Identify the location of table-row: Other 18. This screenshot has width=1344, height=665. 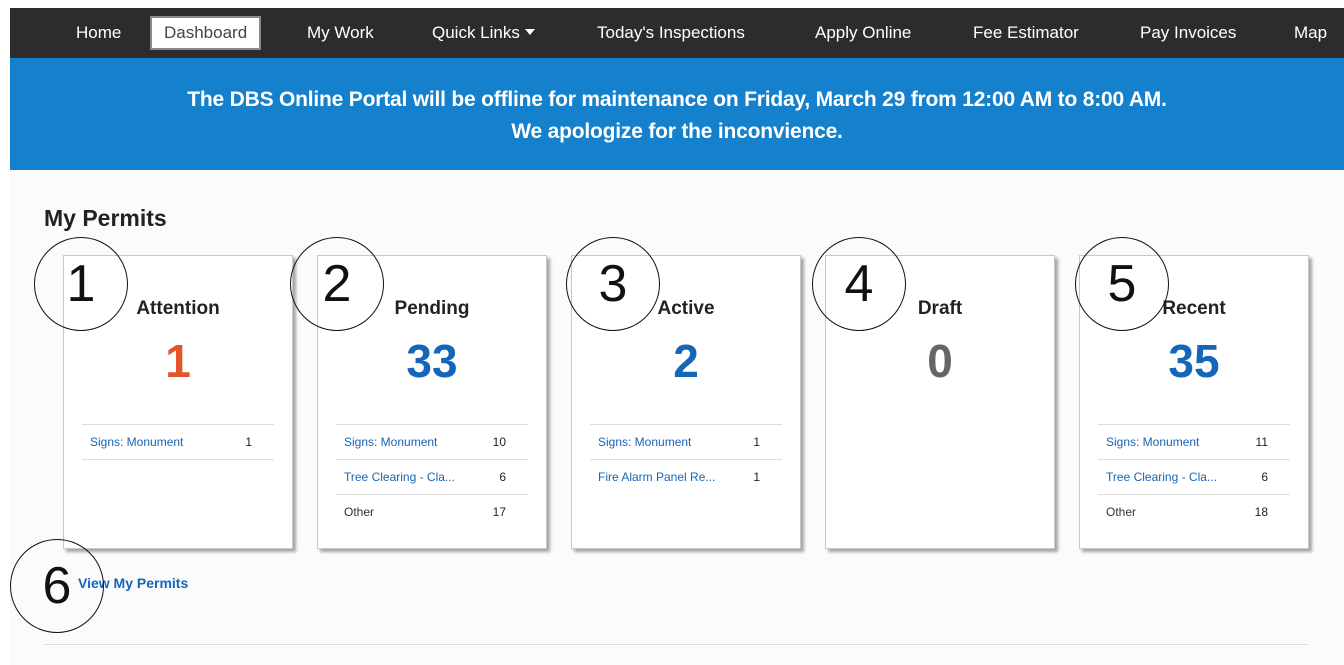
(1194, 512).